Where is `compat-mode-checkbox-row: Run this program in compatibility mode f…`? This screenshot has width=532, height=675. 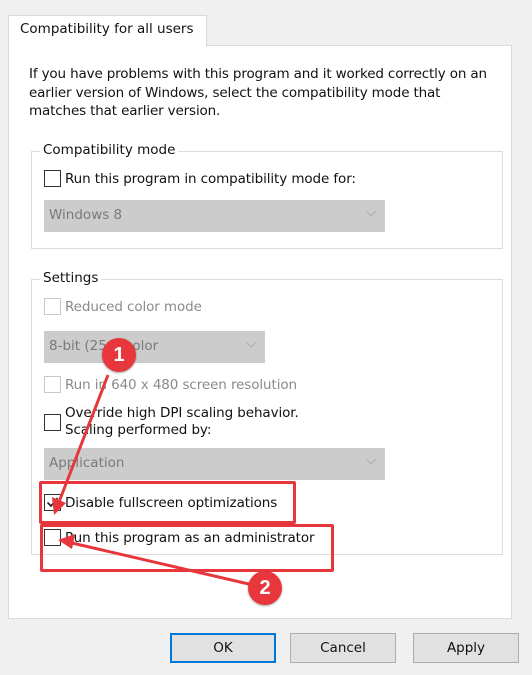
compat-mode-checkbox-row: Run this program in compatibility mode f… is located at coordinates (200, 178).